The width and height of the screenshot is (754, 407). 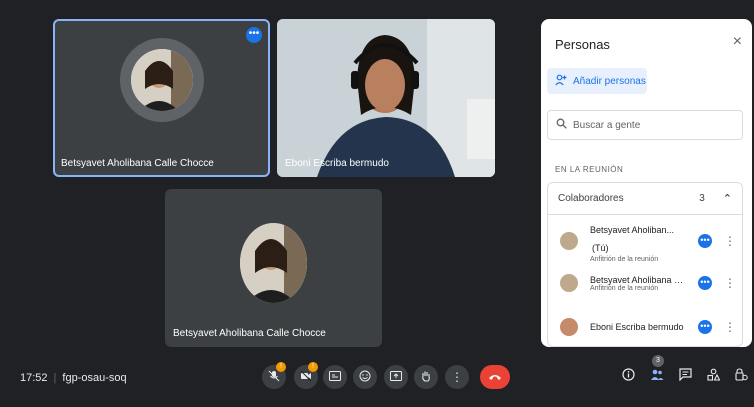 I want to click on video-tile-eboni: Eboni Escriba bermudo, so click(x=386, y=98).